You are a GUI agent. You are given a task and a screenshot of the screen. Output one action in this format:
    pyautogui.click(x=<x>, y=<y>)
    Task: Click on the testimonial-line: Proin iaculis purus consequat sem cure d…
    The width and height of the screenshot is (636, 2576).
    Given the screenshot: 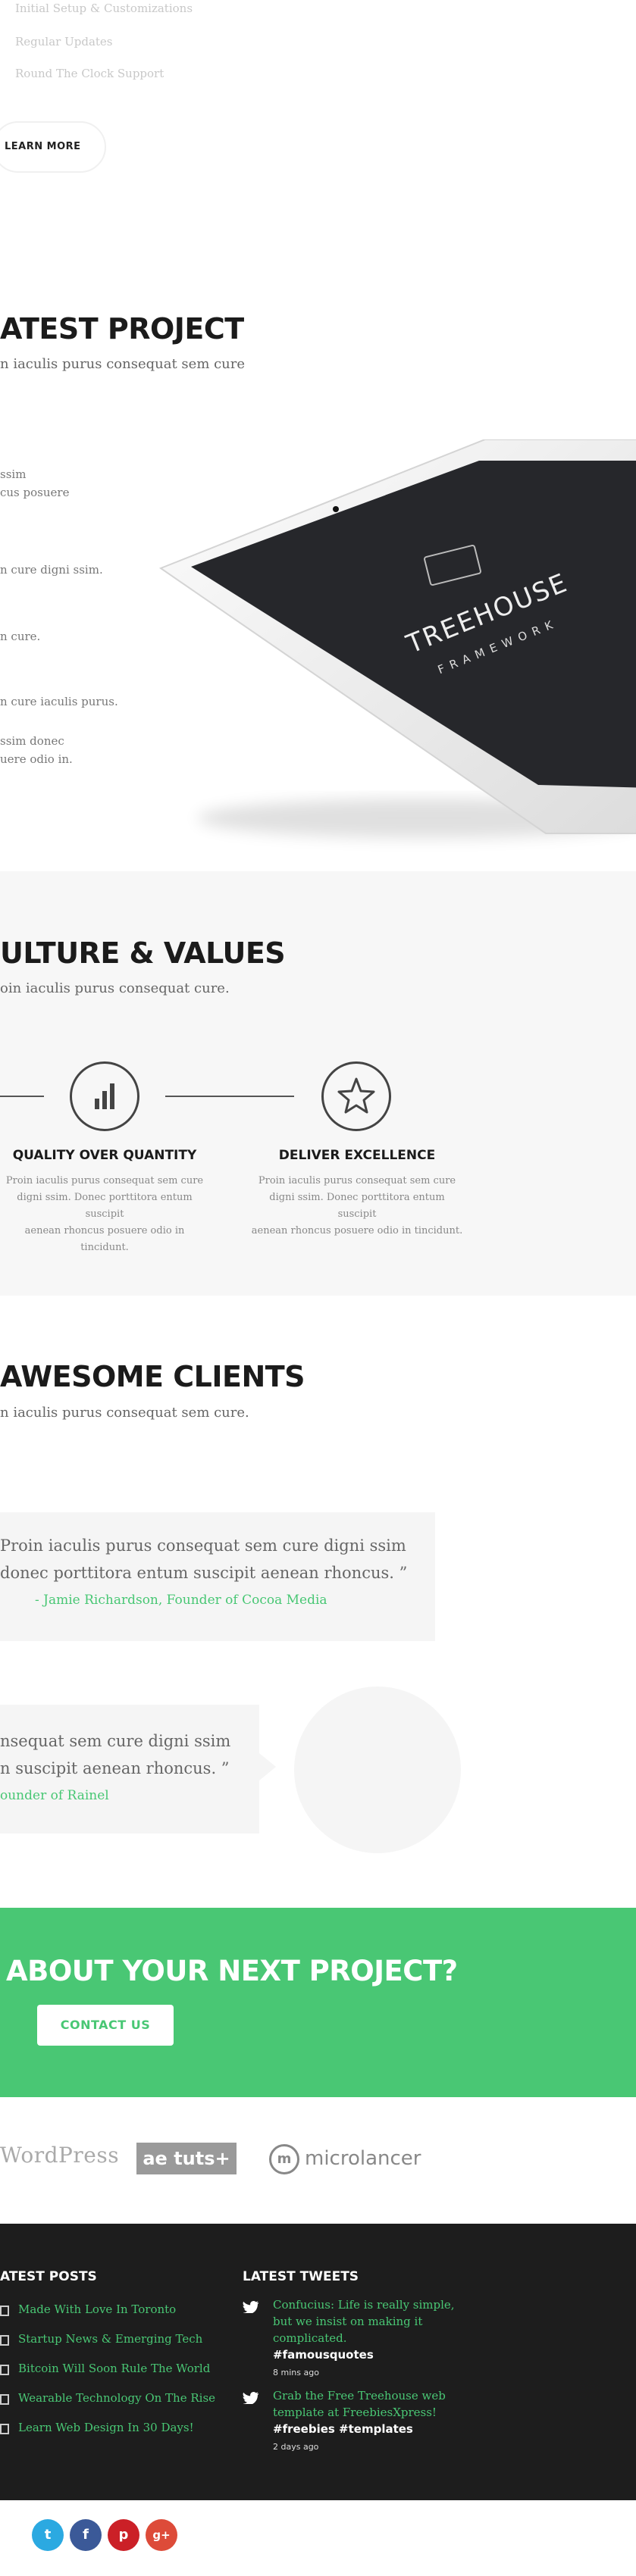 What is the action you would take?
    pyautogui.click(x=203, y=1546)
    